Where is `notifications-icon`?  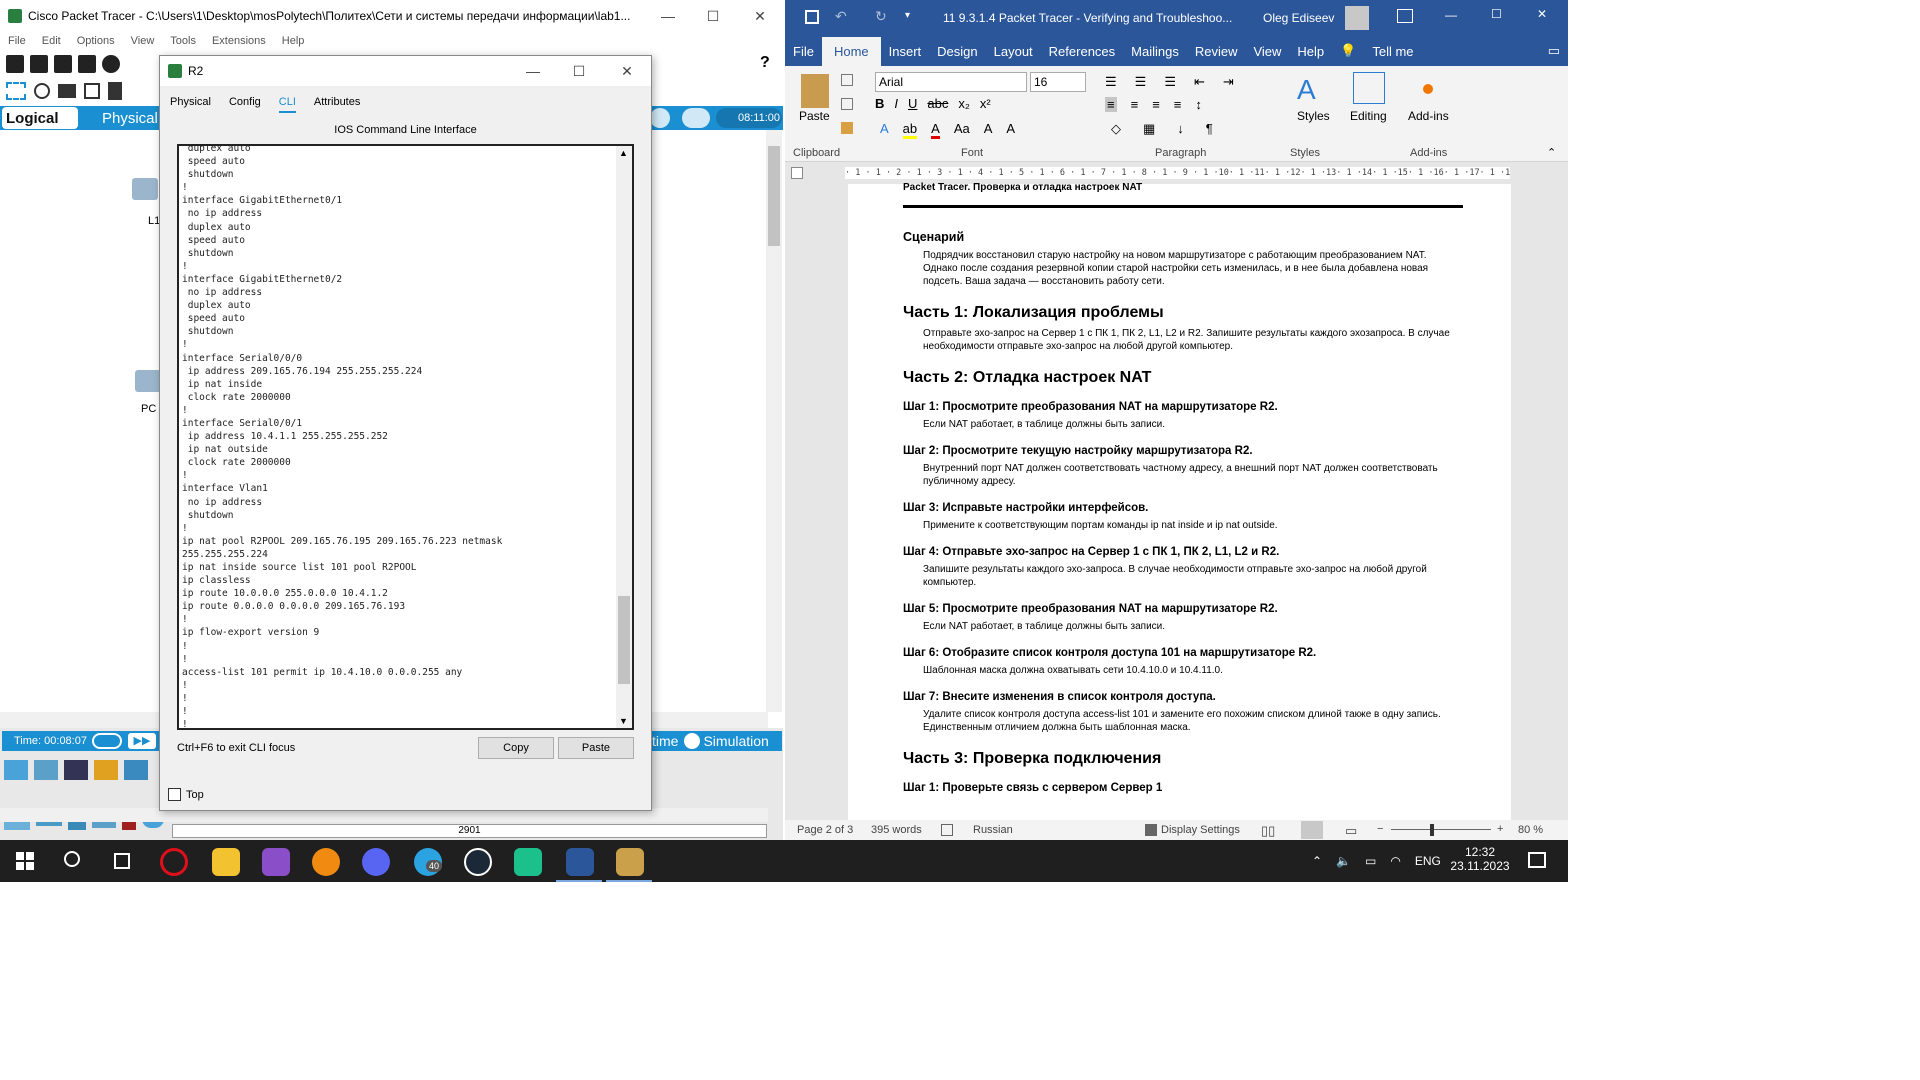
notifications-icon is located at coordinates (1537, 860).